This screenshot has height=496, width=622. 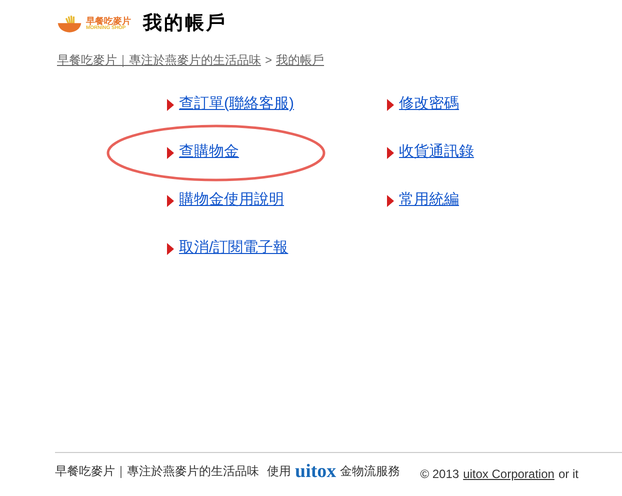 I want to click on logo-text: 早餐吃麥片, so click(x=108, y=21).